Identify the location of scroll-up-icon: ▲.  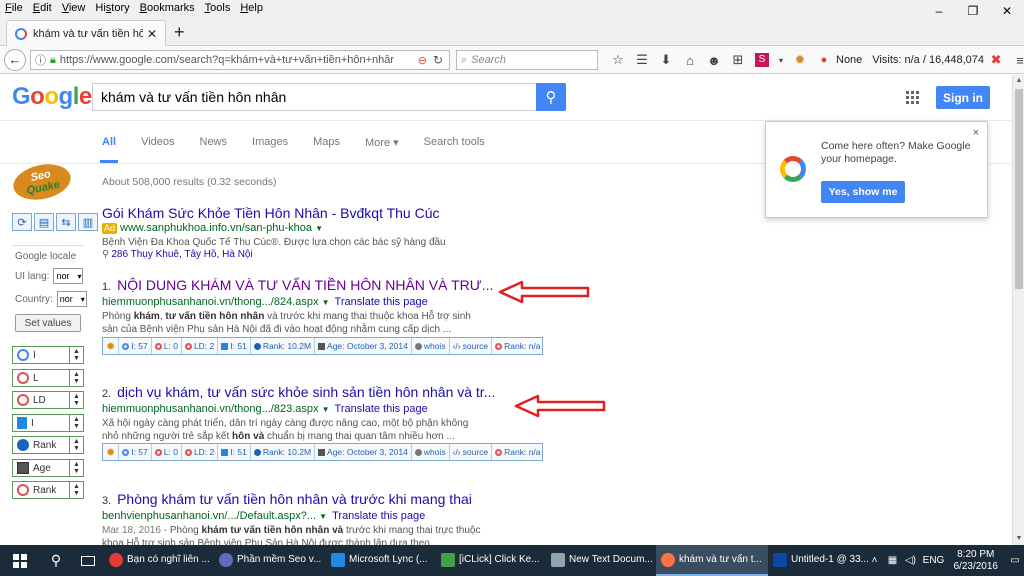
(1018, 81).